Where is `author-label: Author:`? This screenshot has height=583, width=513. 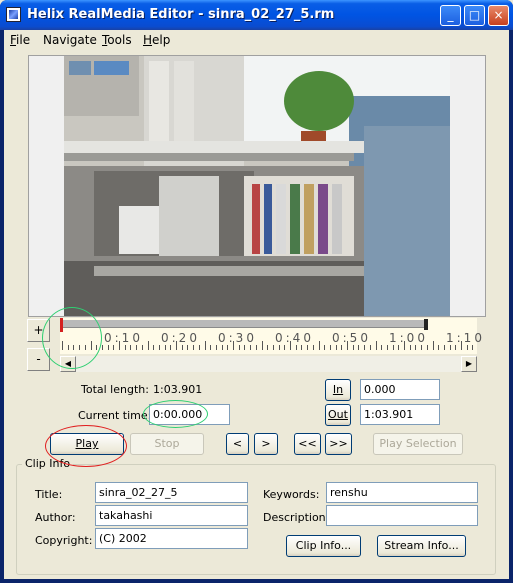
author-label: Author: is located at coordinates (55, 517).